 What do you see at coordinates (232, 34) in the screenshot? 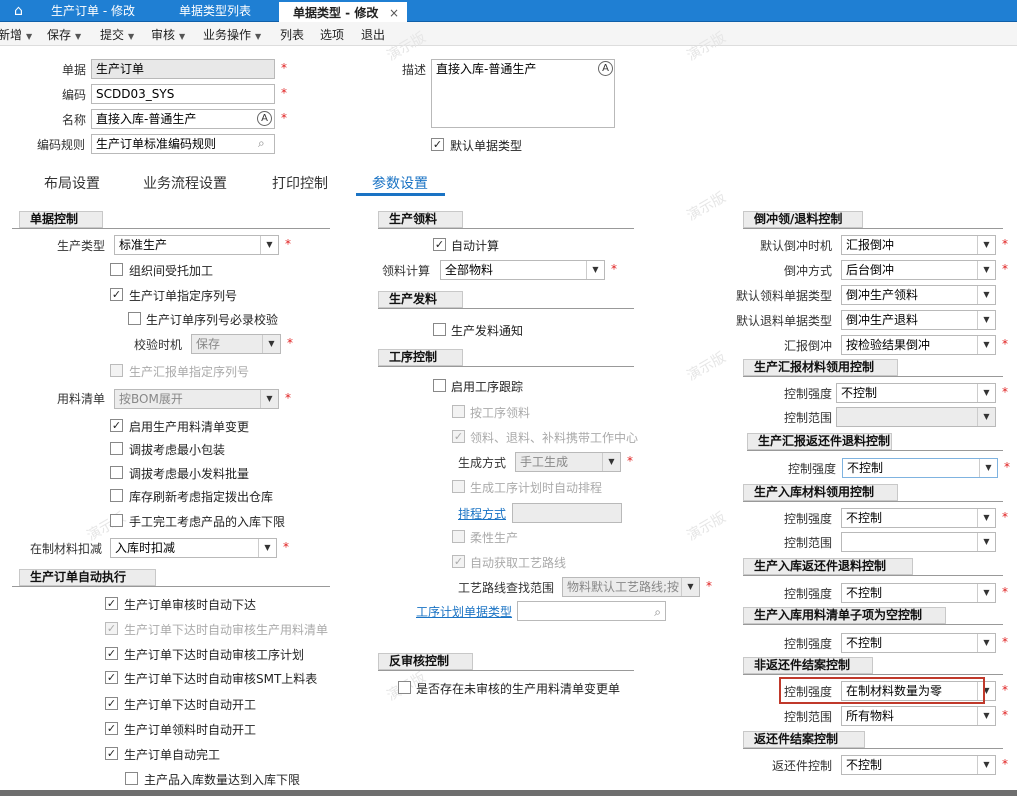
I see `bizop-button: 业务操作 ▼` at bounding box center [232, 34].